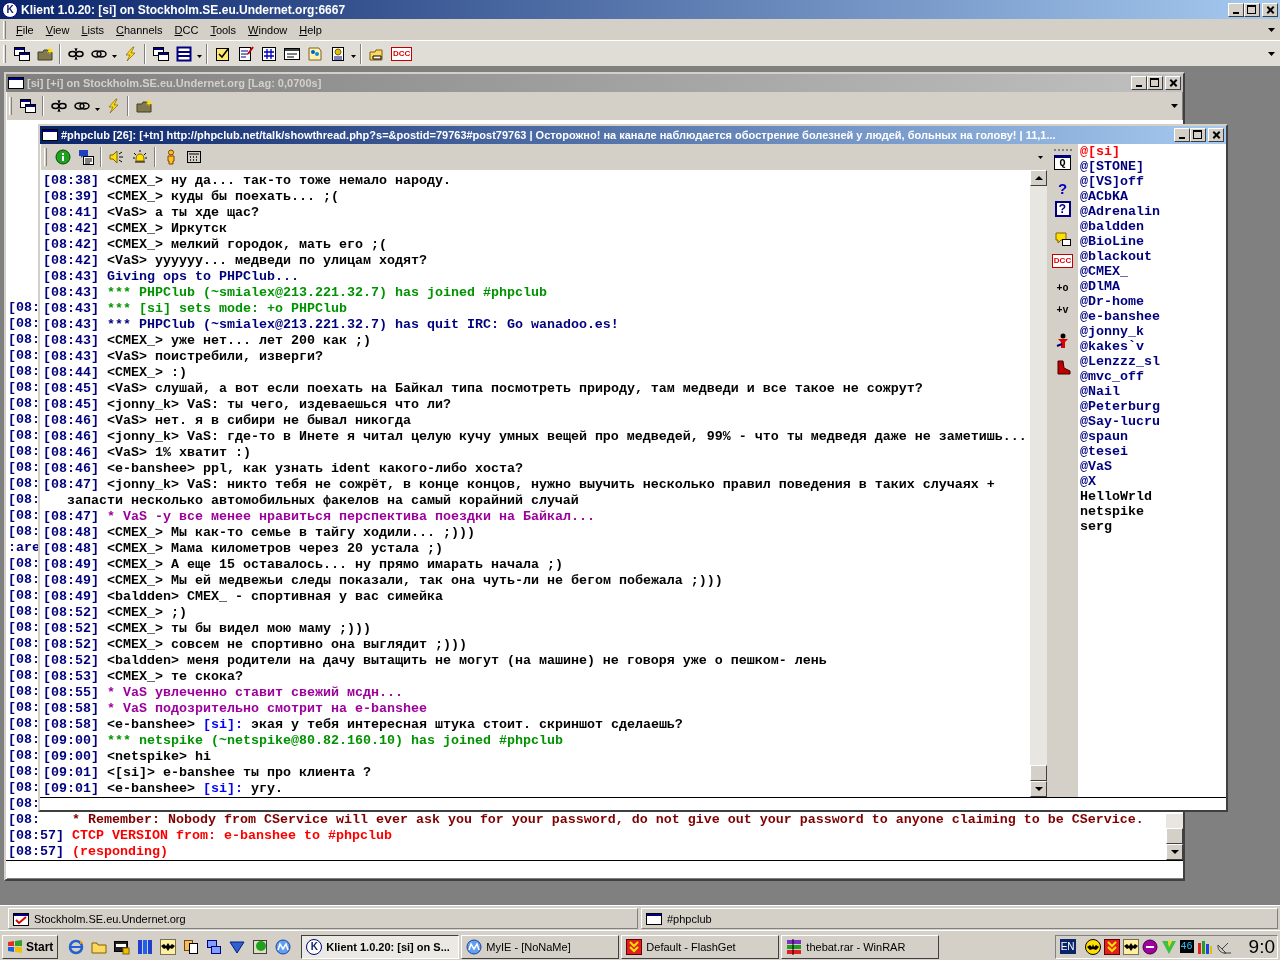 The image size is (1280, 960). Describe the element at coordinates (860, 946) in the screenshot. I see `taskbar-button: thebat.rar - WinRAR` at that location.